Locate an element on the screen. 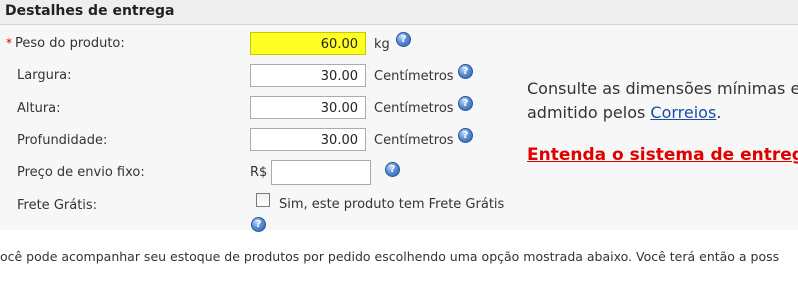  depth-label: Profundidade: is located at coordinates (62, 140).